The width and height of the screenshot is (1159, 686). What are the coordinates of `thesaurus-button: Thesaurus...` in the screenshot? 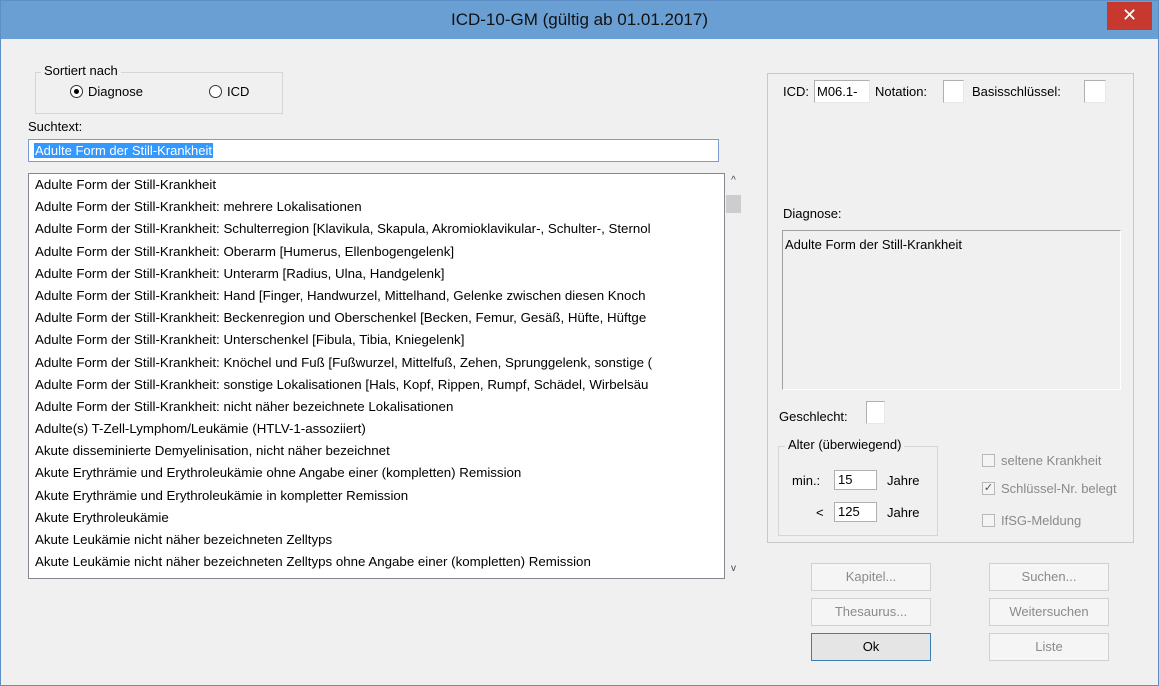 It's located at (871, 612).